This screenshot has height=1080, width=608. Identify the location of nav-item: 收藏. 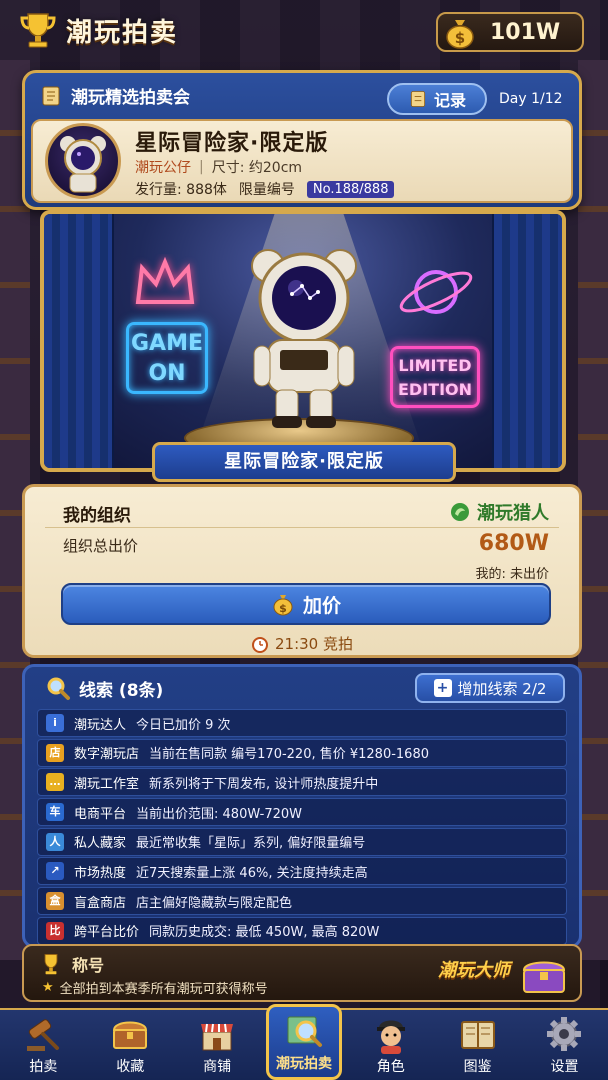
(130, 1045).